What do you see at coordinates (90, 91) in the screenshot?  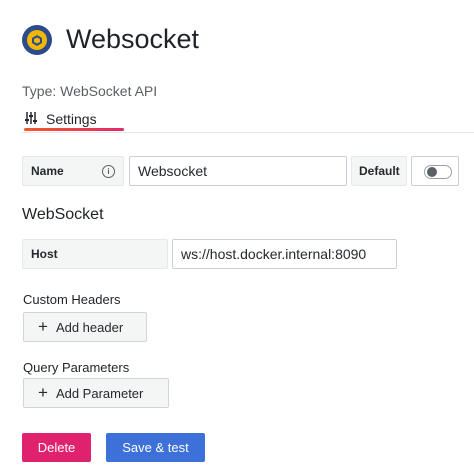 I see `datasource-type: Type: WebSocket API` at bounding box center [90, 91].